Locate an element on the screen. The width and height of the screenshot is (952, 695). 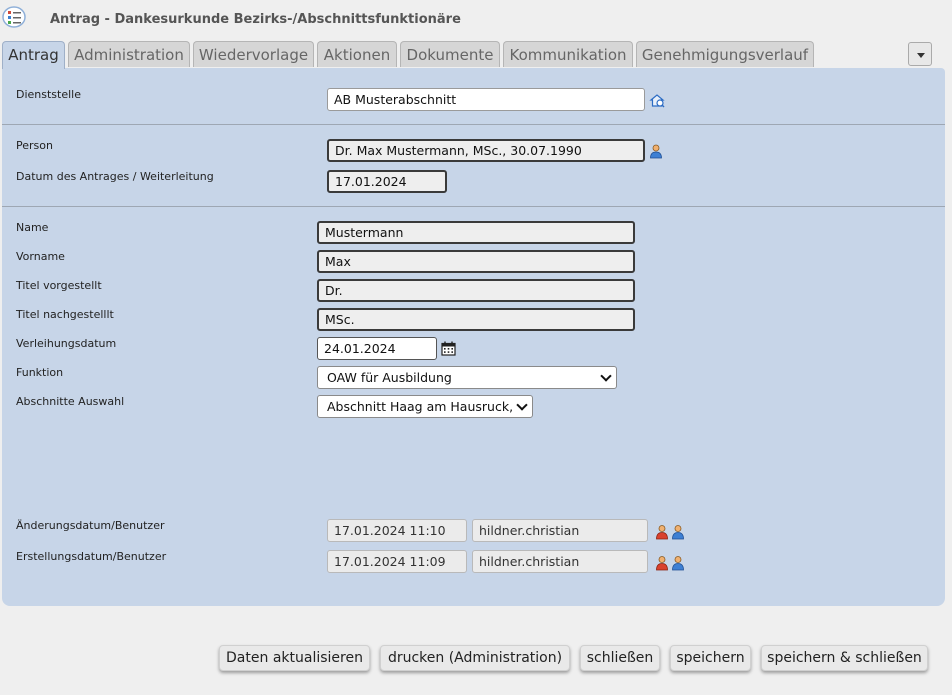
antragsdatum-field is located at coordinates (387, 181).